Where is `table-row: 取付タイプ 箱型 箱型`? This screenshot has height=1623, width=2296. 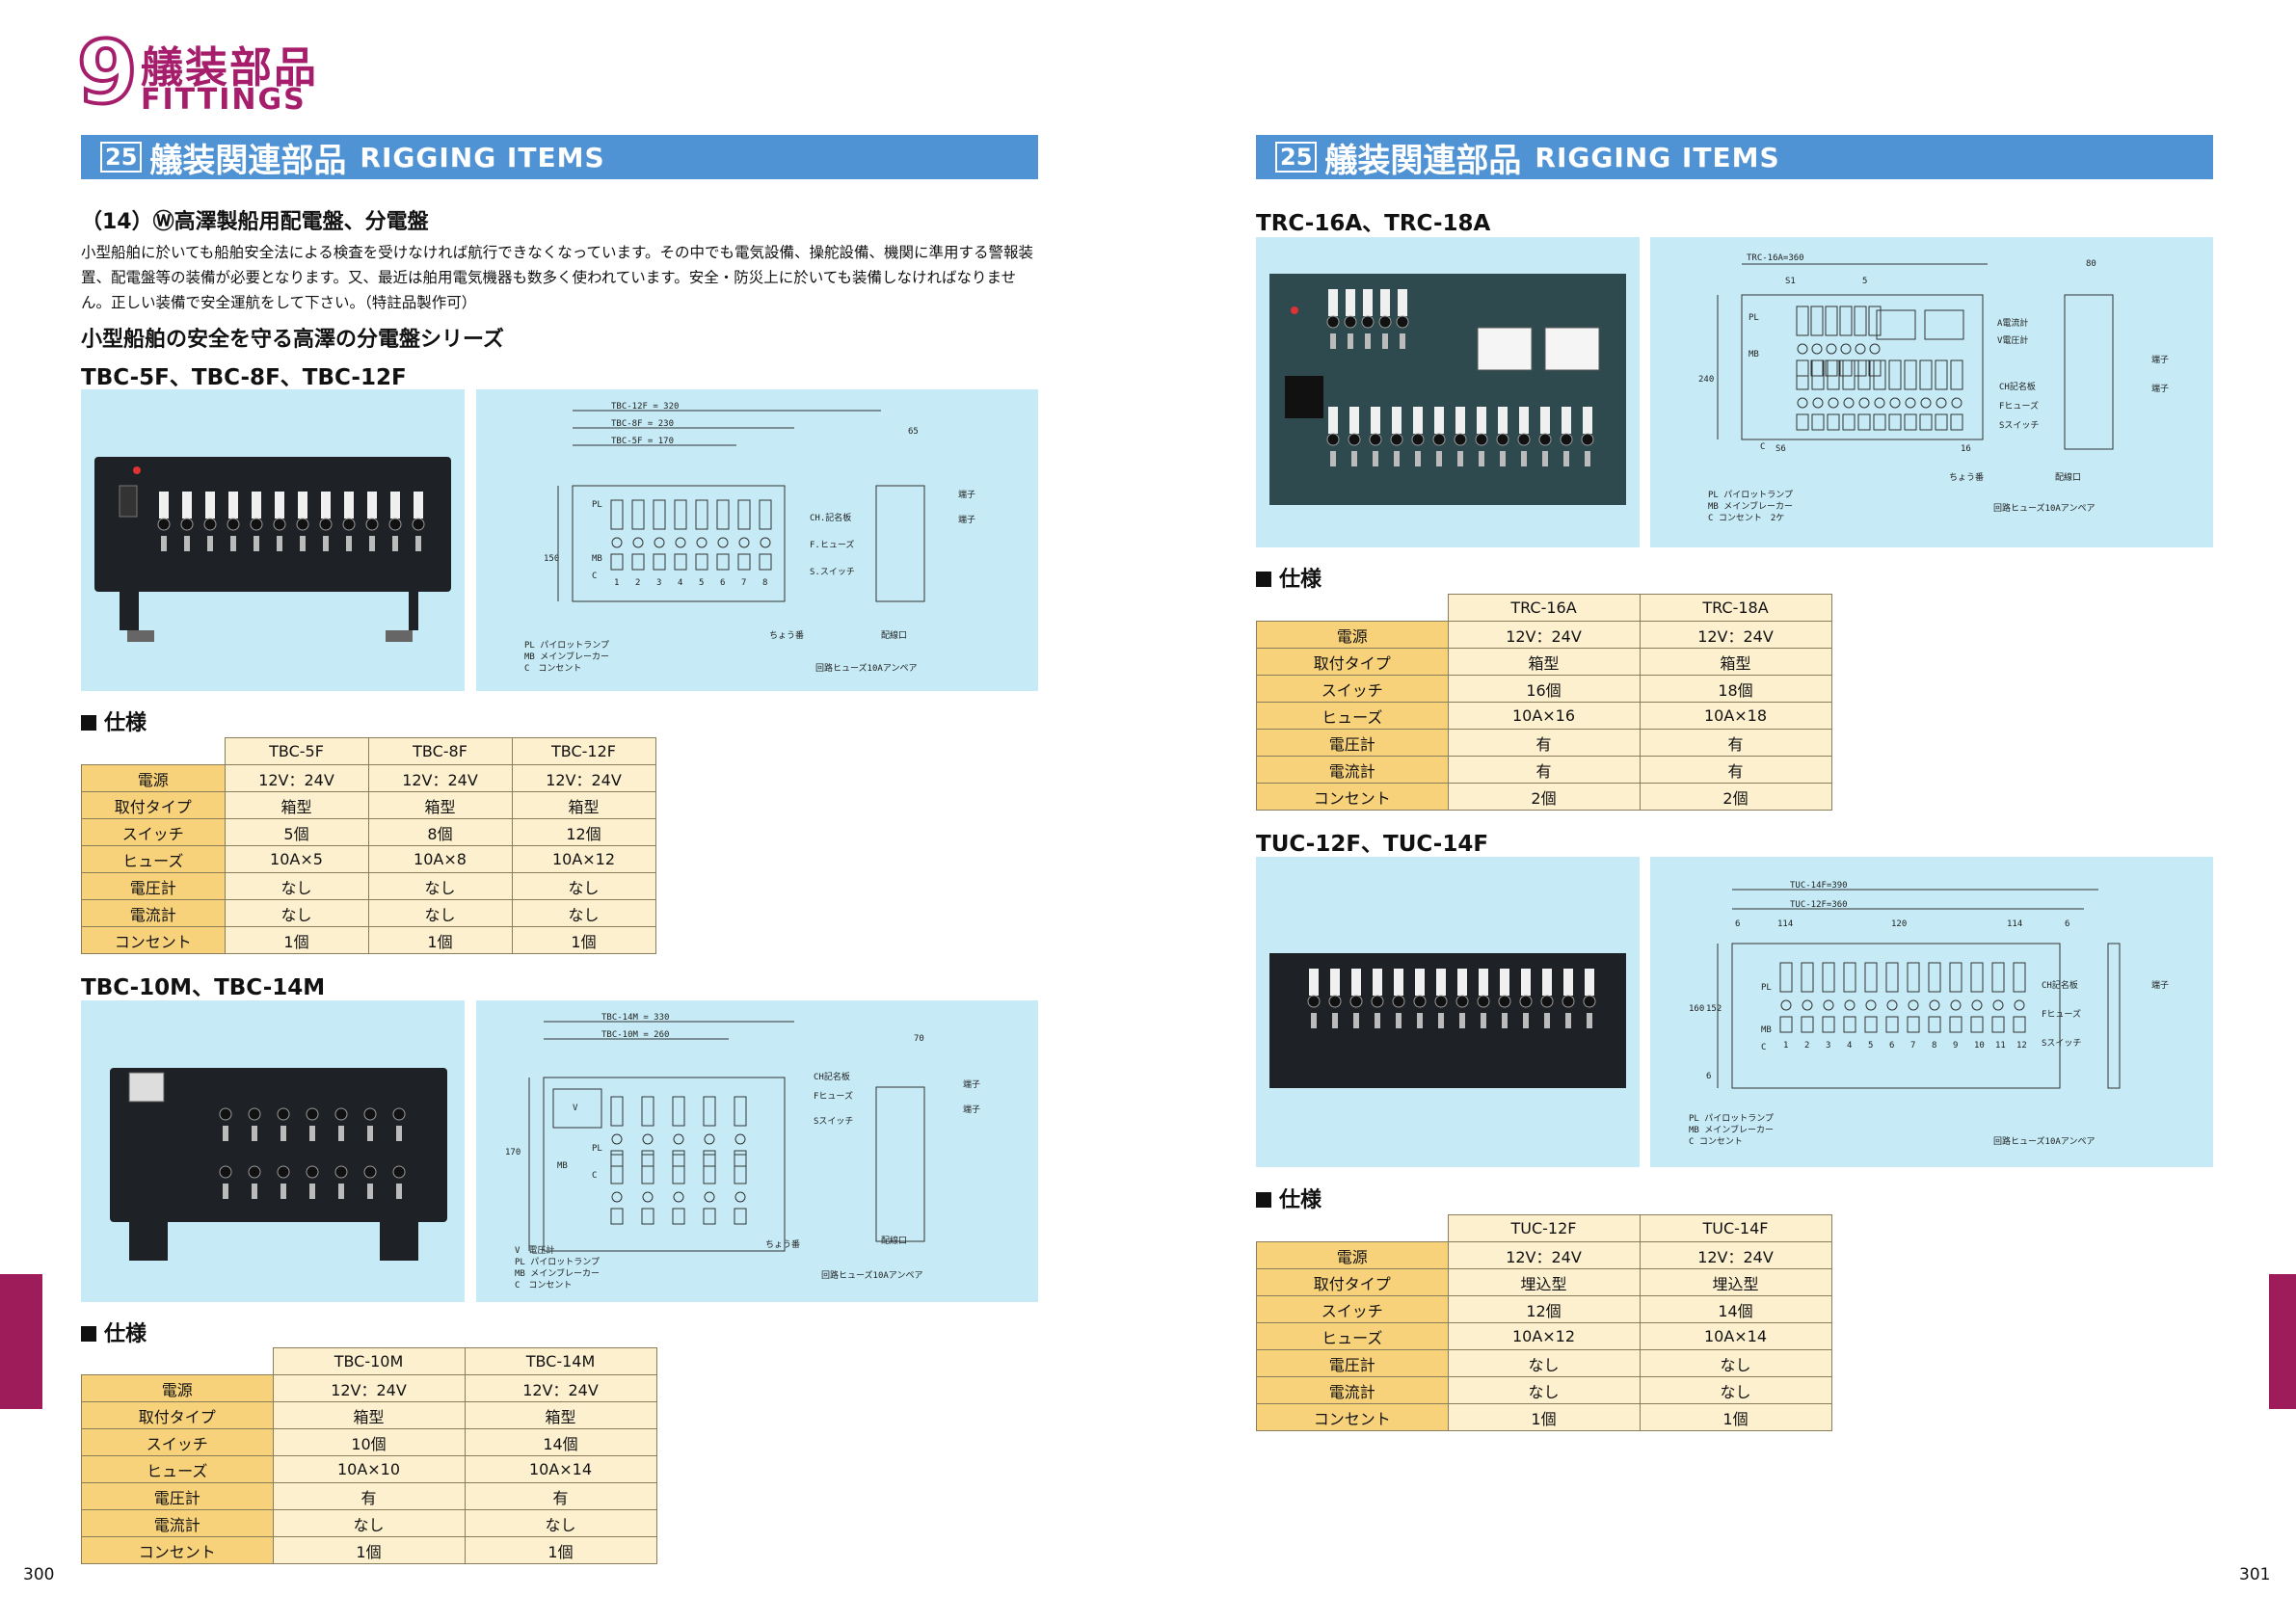
table-row: 取付タイプ 箱型 箱型 is located at coordinates (369, 1415).